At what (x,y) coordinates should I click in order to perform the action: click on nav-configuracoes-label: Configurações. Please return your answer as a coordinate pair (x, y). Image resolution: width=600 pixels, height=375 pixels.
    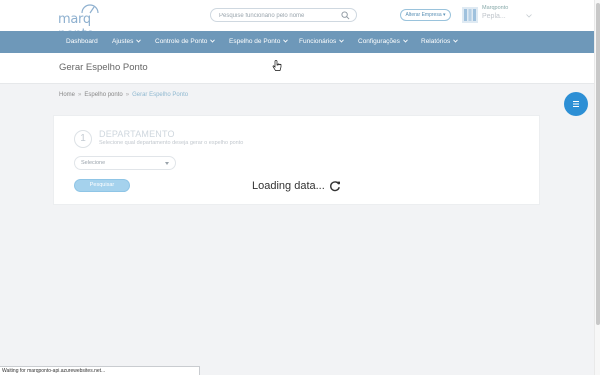
    Looking at the image, I should click on (379, 41).